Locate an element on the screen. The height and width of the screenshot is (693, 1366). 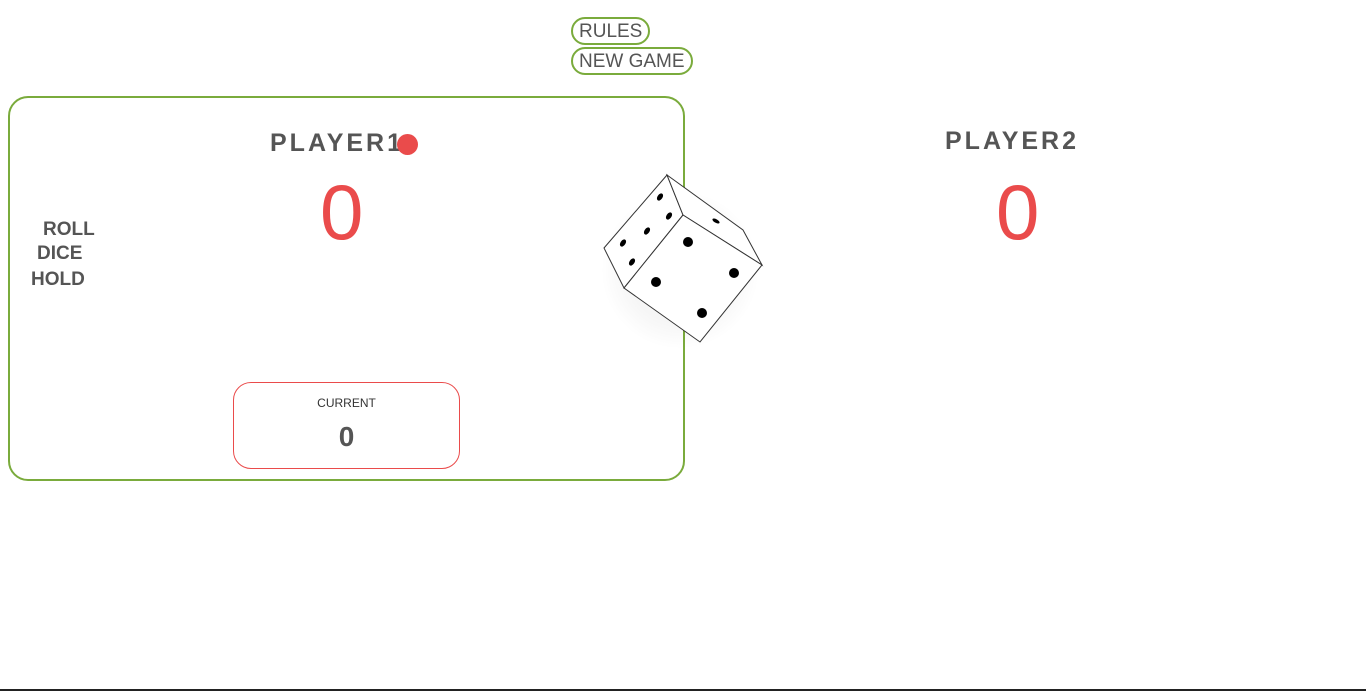
current-label: CURRENT is located at coordinates (346, 403).